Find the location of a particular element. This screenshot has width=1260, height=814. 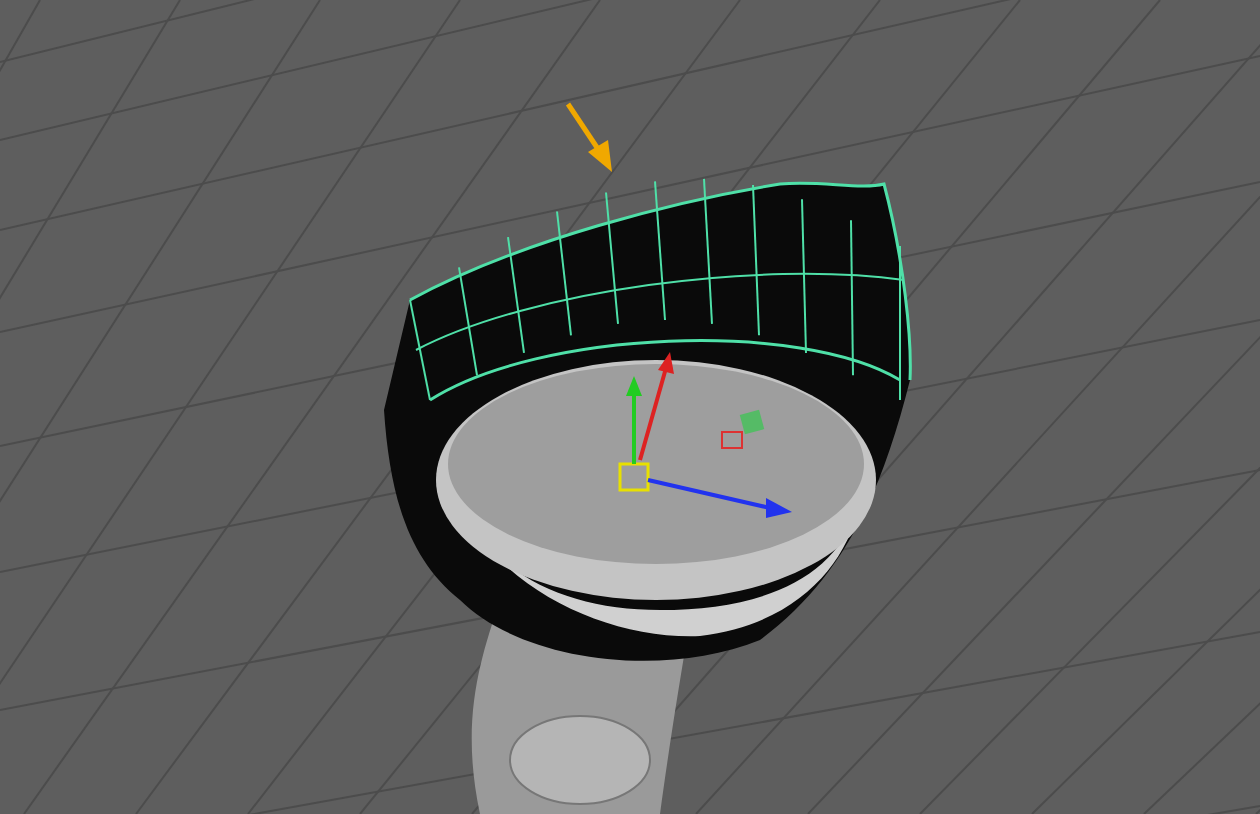

move-manipulator-drawing is located at coordinates (705, 435).